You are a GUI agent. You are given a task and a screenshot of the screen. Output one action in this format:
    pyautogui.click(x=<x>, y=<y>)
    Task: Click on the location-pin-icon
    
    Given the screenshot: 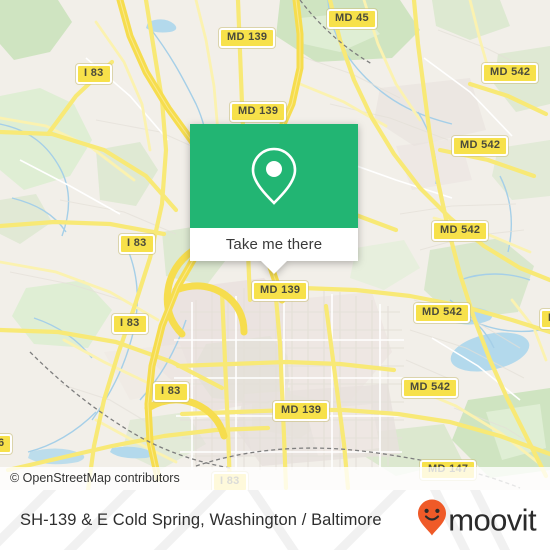 What is the action you would take?
    pyautogui.click(x=274, y=176)
    